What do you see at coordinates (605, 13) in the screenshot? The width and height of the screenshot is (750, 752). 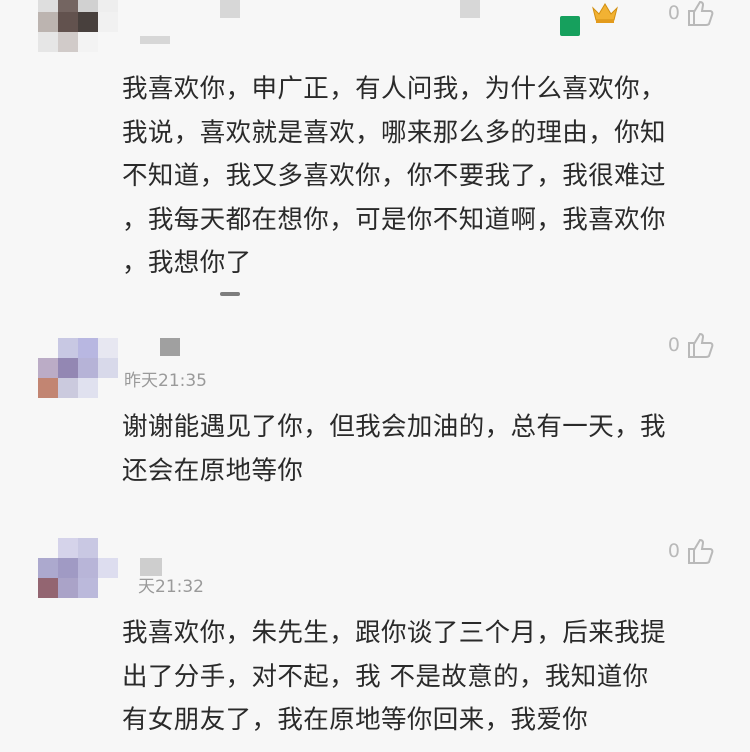 I see `crown-icon` at bounding box center [605, 13].